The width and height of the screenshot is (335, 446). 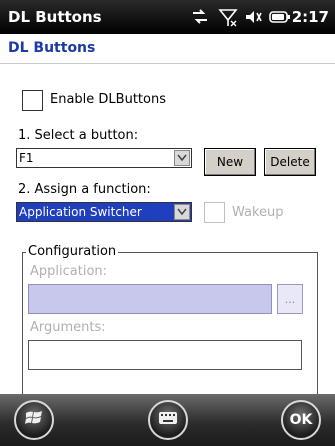 I want to click on delete-button-label: Delete, so click(x=290, y=162).